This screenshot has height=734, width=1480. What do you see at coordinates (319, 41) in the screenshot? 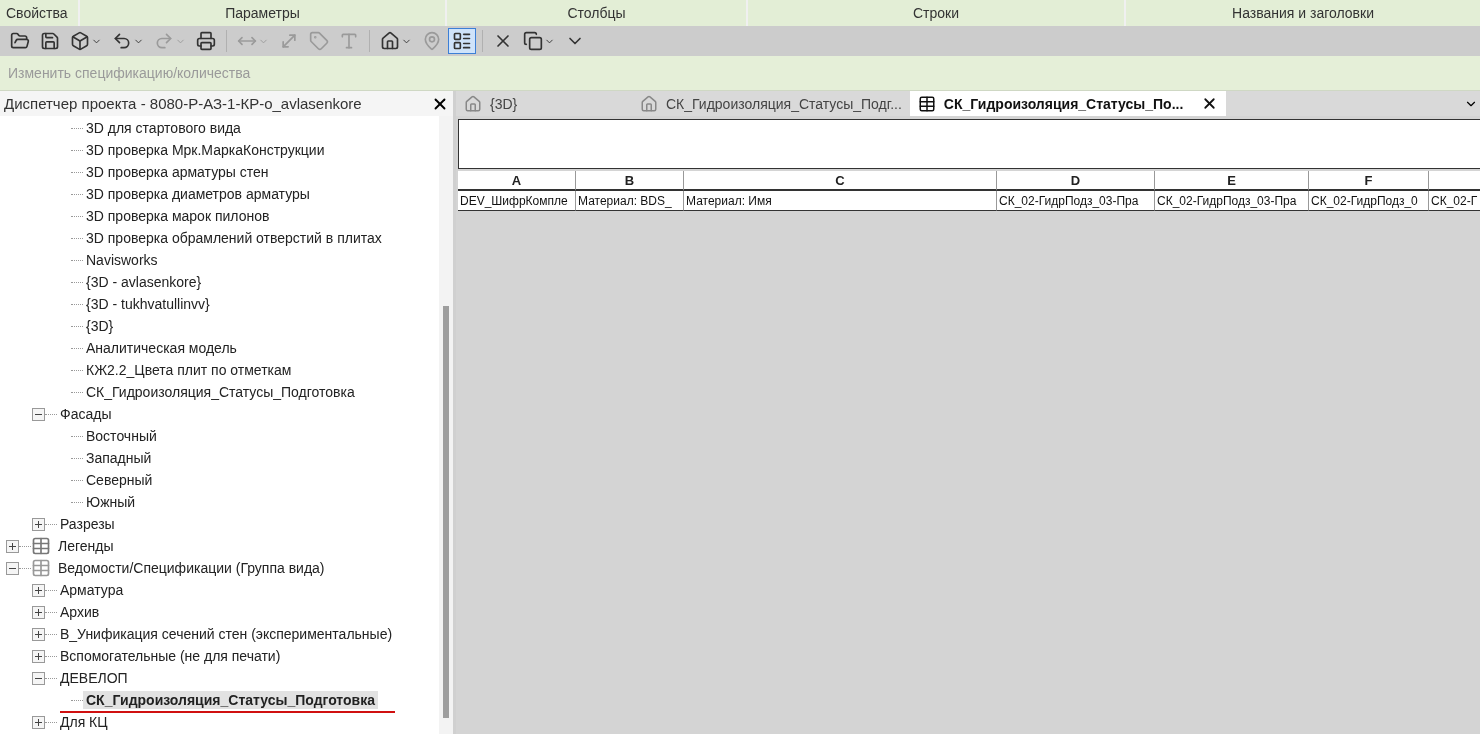
I see `tag-icon` at bounding box center [319, 41].